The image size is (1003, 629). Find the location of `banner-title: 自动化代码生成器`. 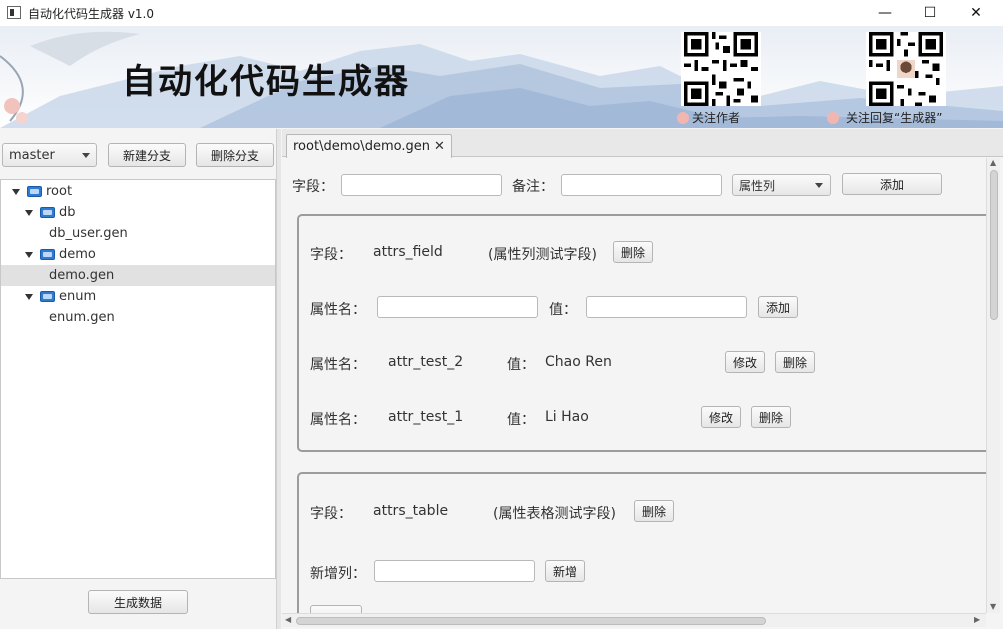

banner-title: 自动化代码生成器 is located at coordinates (266, 82).